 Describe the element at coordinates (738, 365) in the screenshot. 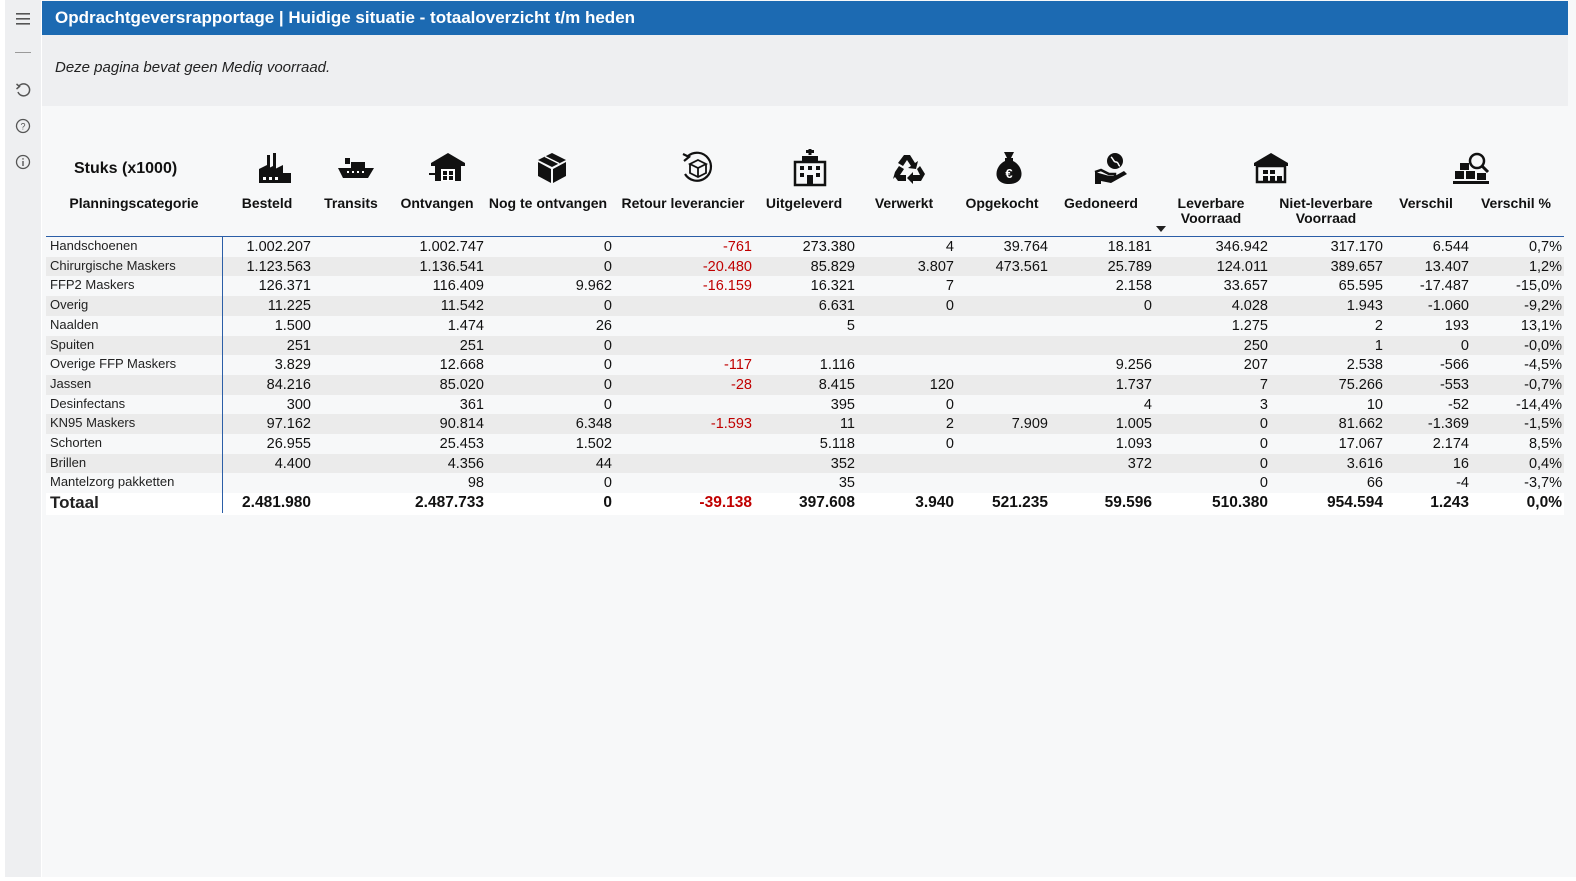

I see `value-cell: -117` at that location.